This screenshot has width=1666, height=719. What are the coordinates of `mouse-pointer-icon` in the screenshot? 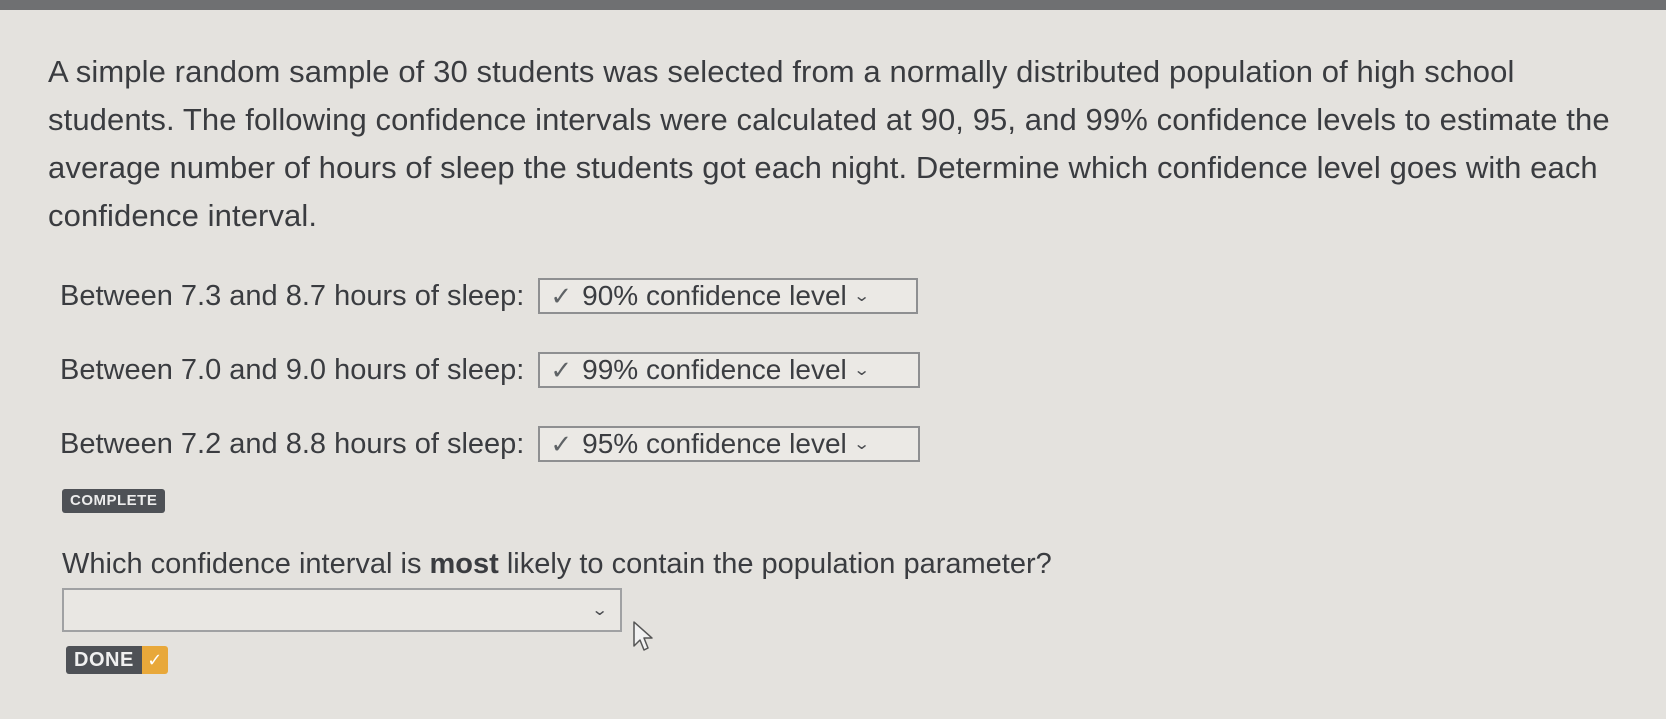 It's located at (643, 638).